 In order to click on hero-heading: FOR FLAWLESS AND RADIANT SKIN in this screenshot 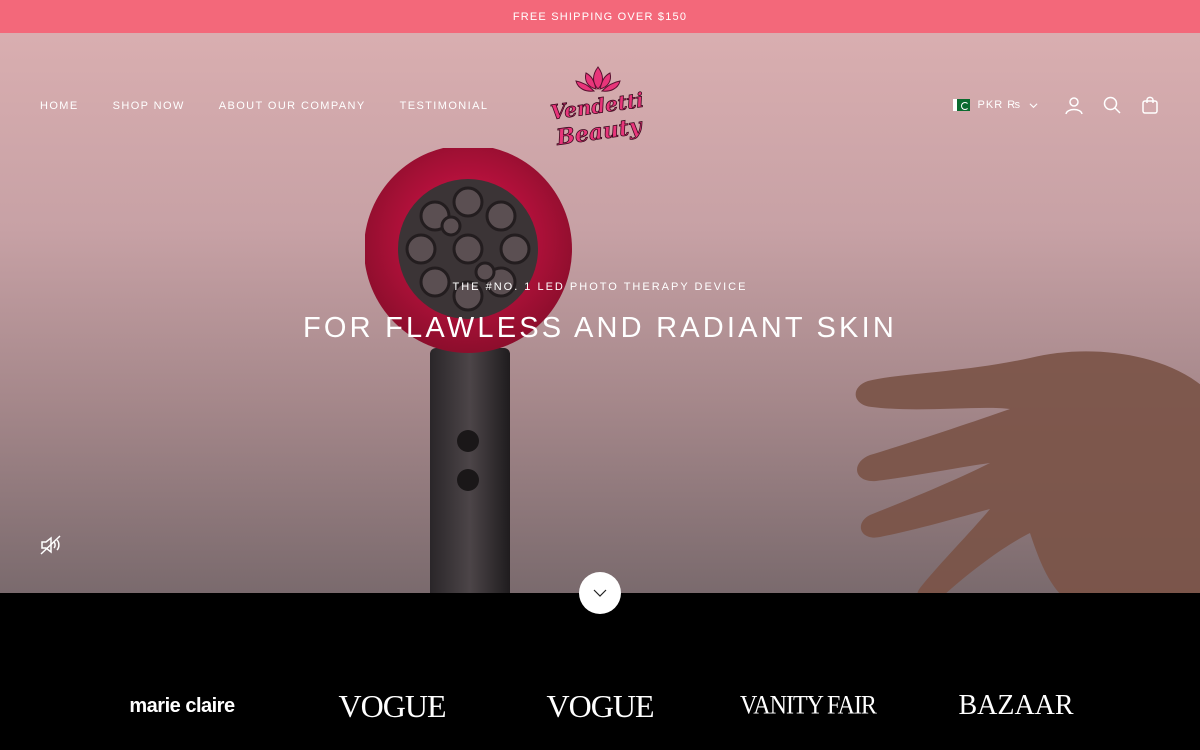, I will do `click(600, 328)`.